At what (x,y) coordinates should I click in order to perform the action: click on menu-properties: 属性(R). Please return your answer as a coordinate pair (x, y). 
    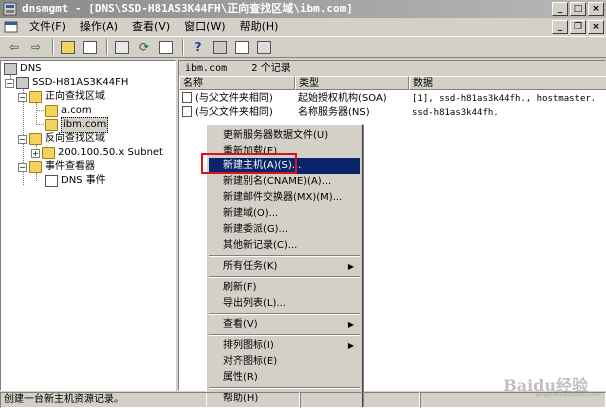
    Looking at the image, I should click on (284, 378).